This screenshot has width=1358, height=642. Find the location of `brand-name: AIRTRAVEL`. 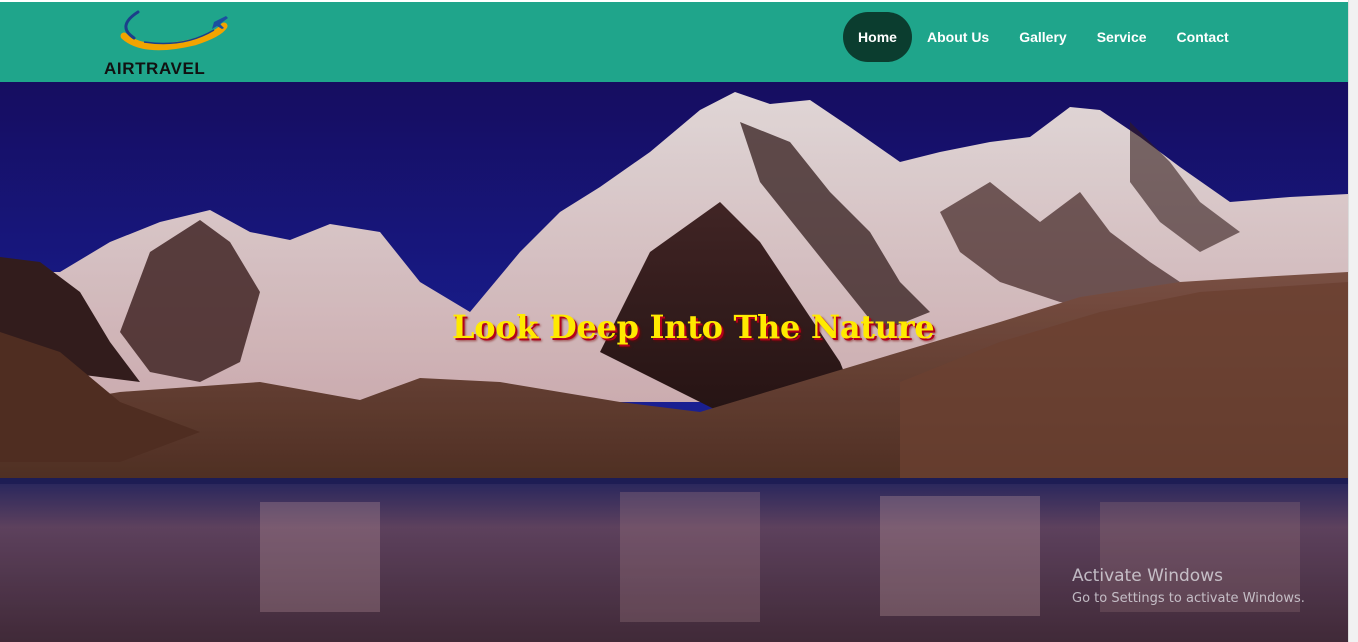

brand-name: AIRTRAVEL is located at coordinates (155, 68).